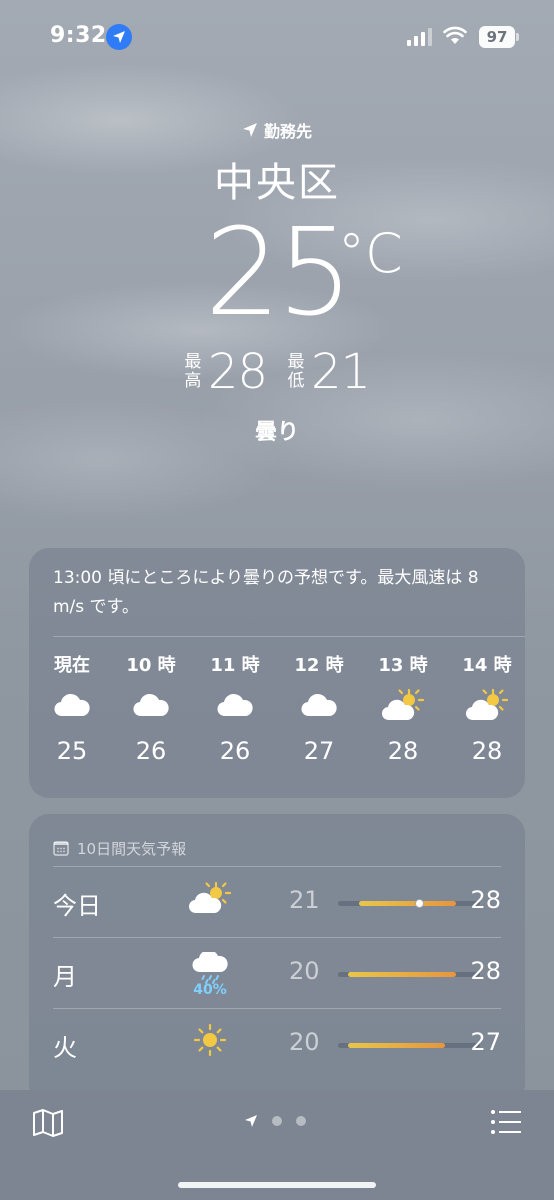  I want to click on high-temp-item: 最高 28, so click(226, 372).